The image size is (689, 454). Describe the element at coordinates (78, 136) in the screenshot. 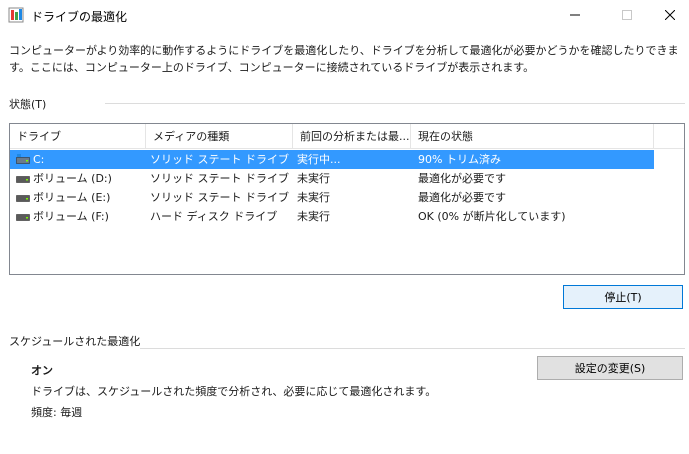

I see `column-header-drive: ドライブ` at that location.